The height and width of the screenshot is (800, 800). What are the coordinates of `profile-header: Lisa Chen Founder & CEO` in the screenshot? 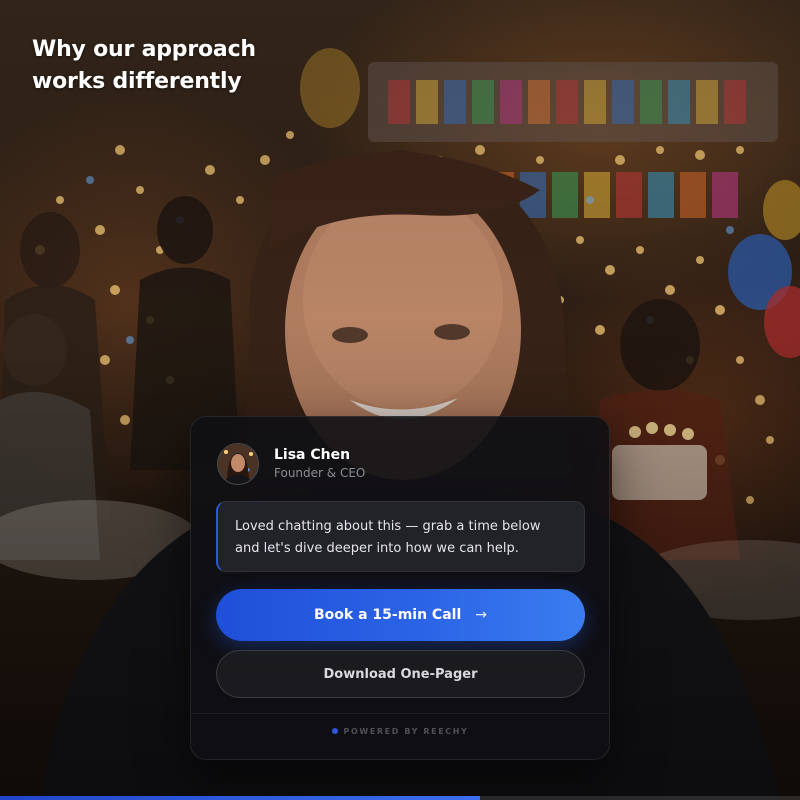 It's located at (291, 464).